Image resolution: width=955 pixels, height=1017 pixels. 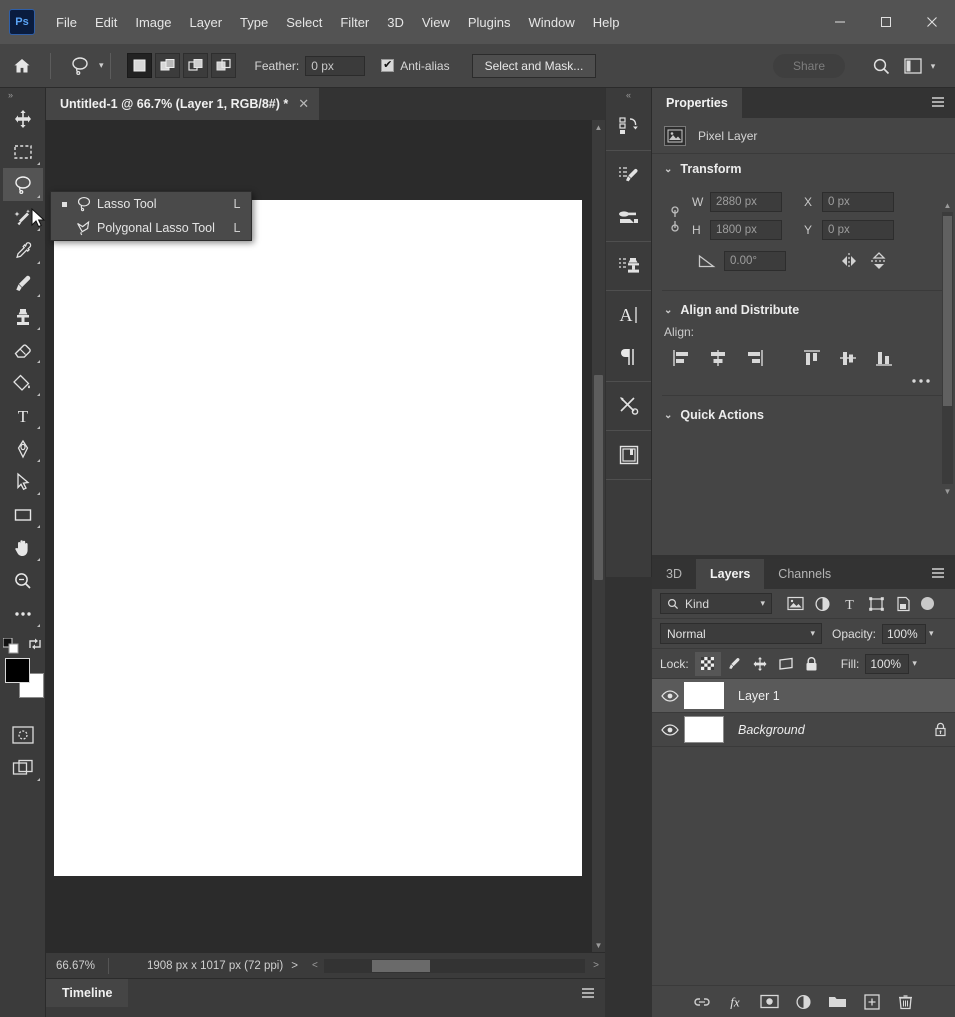 I want to click on tab-timeline: Timeline, so click(x=87, y=993).